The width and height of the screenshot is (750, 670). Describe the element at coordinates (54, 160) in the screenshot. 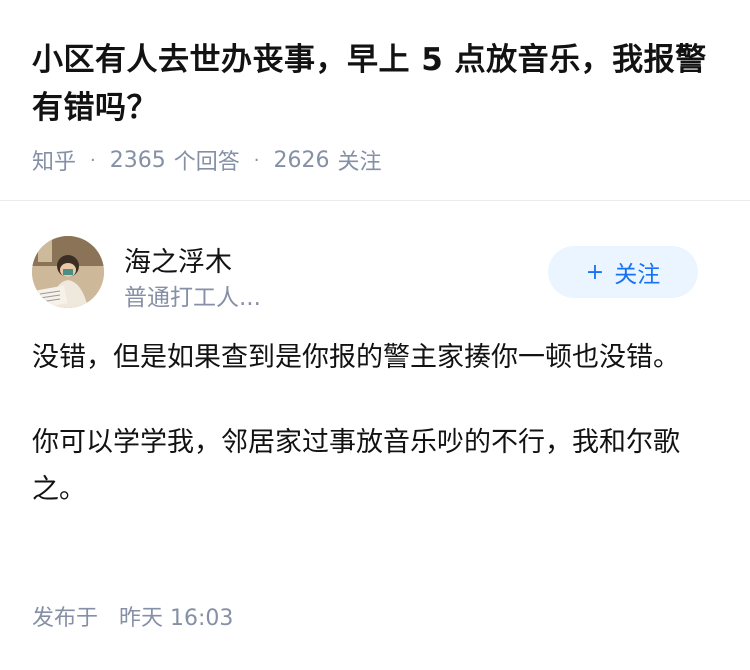

I see `source-label: 知乎` at that location.